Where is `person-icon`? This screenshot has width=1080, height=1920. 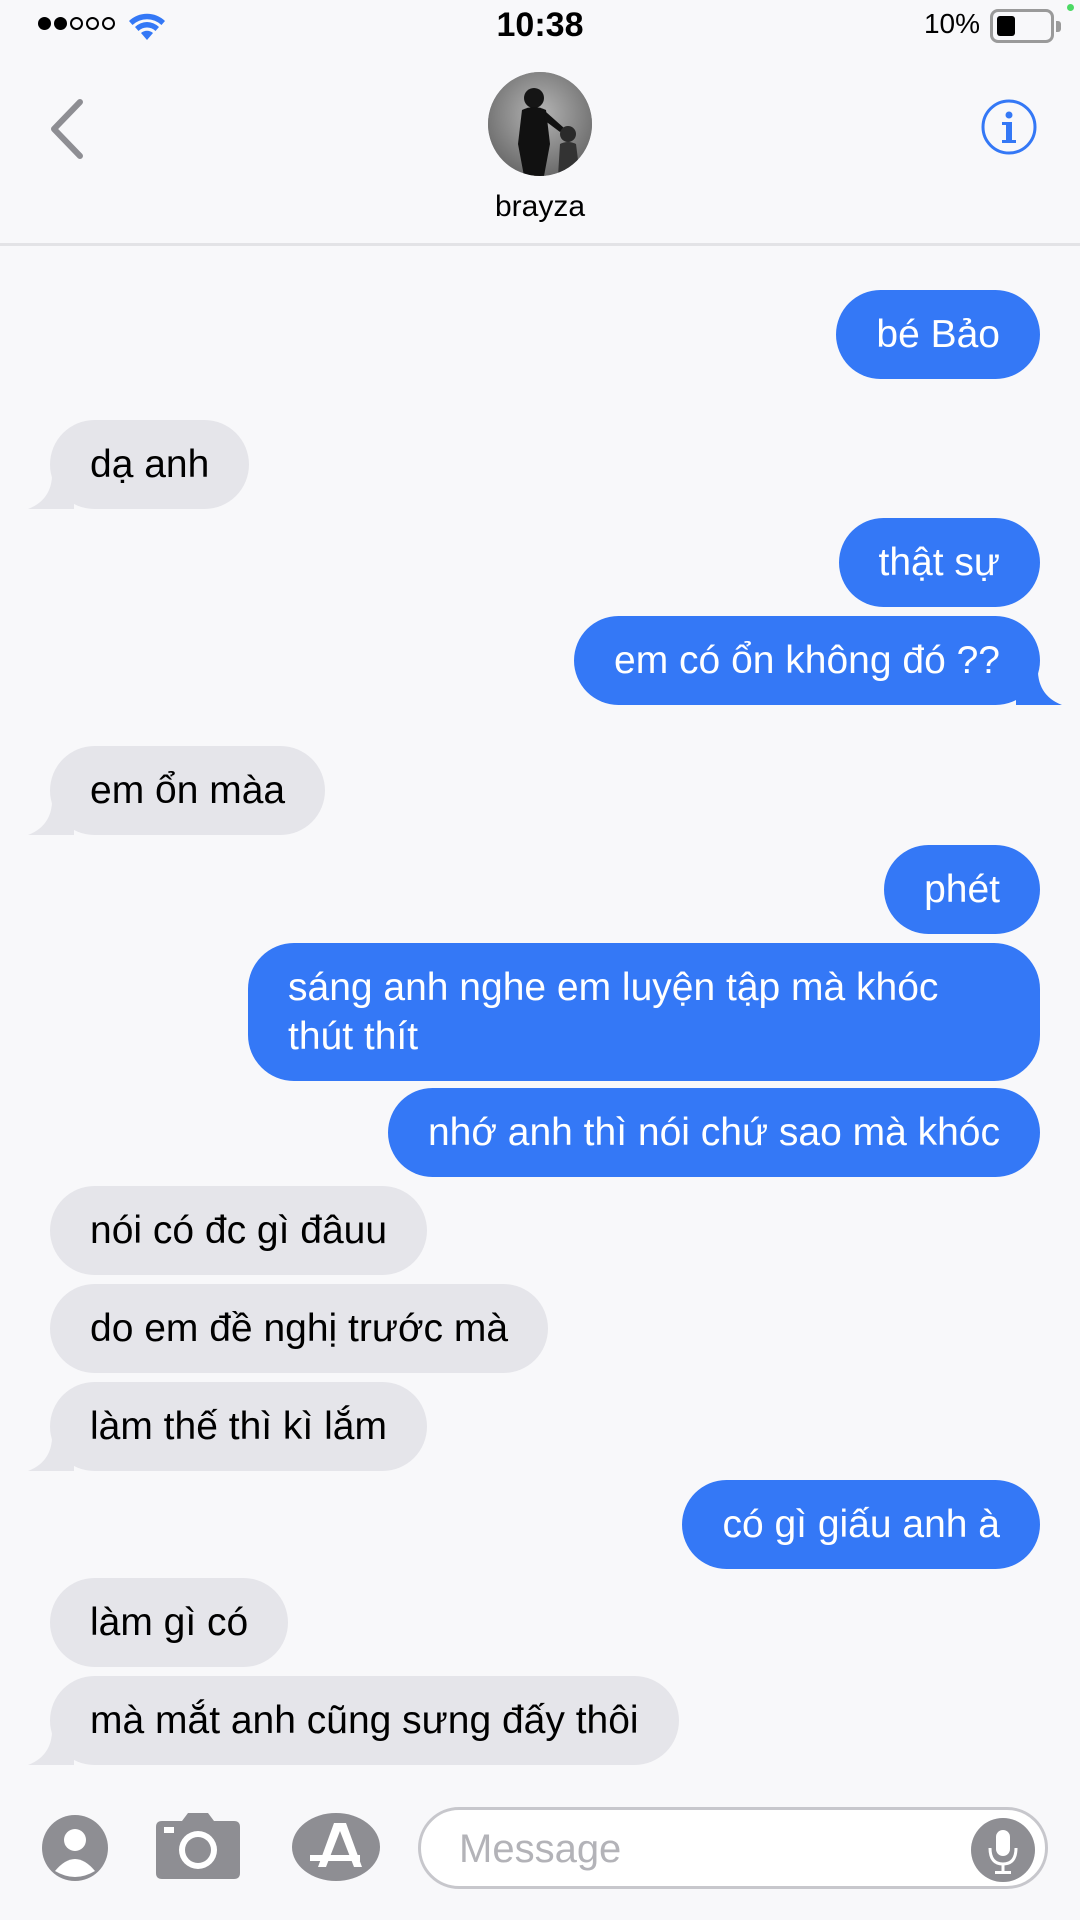
person-icon is located at coordinates (75, 1848).